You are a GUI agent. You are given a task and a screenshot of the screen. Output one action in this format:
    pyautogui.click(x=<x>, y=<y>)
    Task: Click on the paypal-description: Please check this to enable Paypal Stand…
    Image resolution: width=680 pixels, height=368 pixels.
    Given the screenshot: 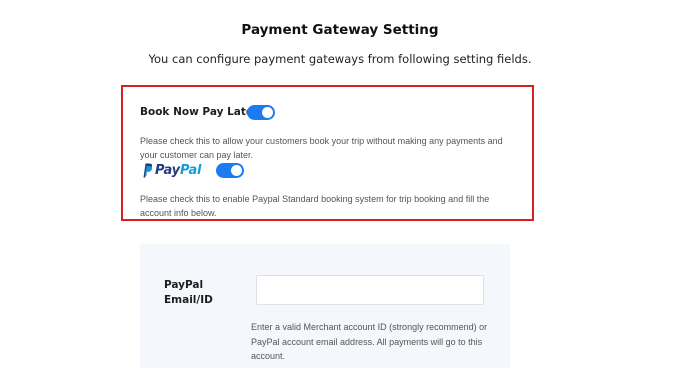 What is the action you would take?
    pyautogui.click(x=315, y=206)
    